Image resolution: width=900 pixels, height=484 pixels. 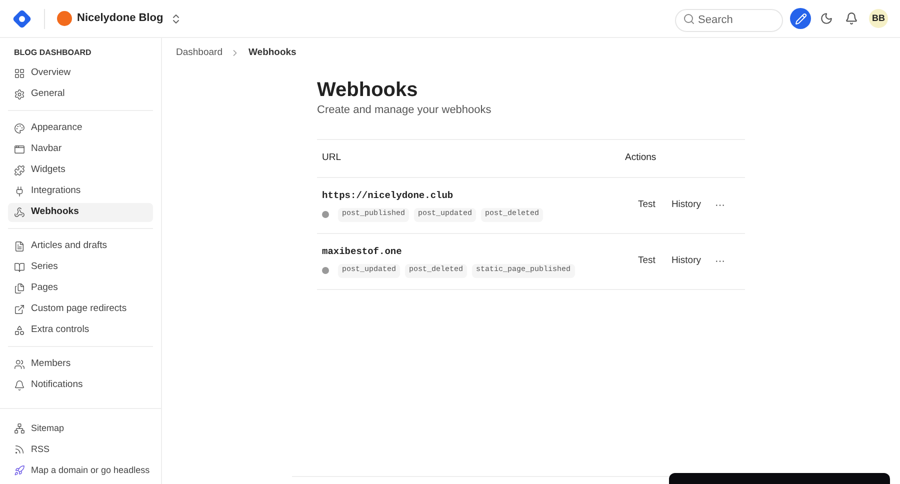 I want to click on page-title: Webhooks, so click(x=368, y=91).